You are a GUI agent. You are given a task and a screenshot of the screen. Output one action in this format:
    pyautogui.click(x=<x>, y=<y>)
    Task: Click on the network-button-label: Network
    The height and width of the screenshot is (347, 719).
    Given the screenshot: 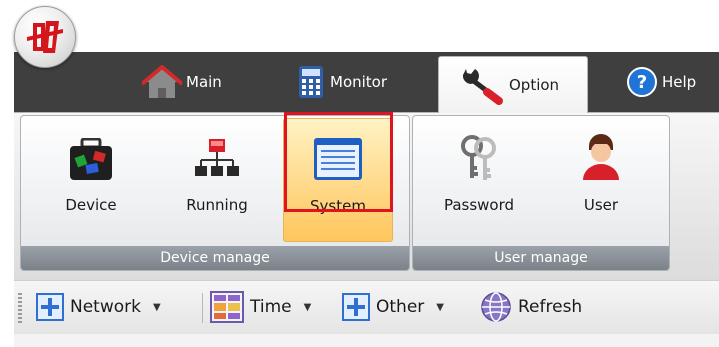 What is the action you would take?
    pyautogui.click(x=105, y=307)
    